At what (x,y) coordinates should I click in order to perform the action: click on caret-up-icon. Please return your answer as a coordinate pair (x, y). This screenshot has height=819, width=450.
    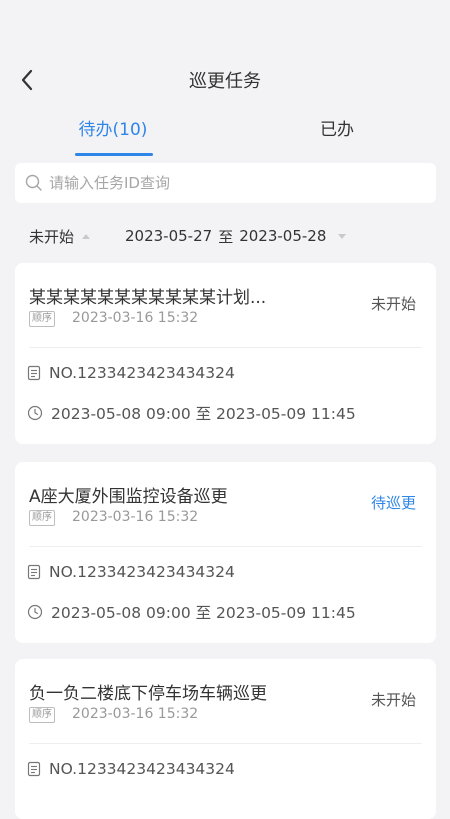
    Looking at the image, I should click on (86, 236).